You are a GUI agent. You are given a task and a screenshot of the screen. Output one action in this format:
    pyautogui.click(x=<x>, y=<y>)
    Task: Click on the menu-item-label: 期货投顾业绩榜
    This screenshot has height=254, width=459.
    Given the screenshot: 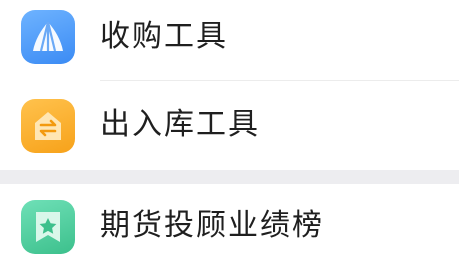 What is the action you would take?
    pyautogui.click(x=212, y=225)
    